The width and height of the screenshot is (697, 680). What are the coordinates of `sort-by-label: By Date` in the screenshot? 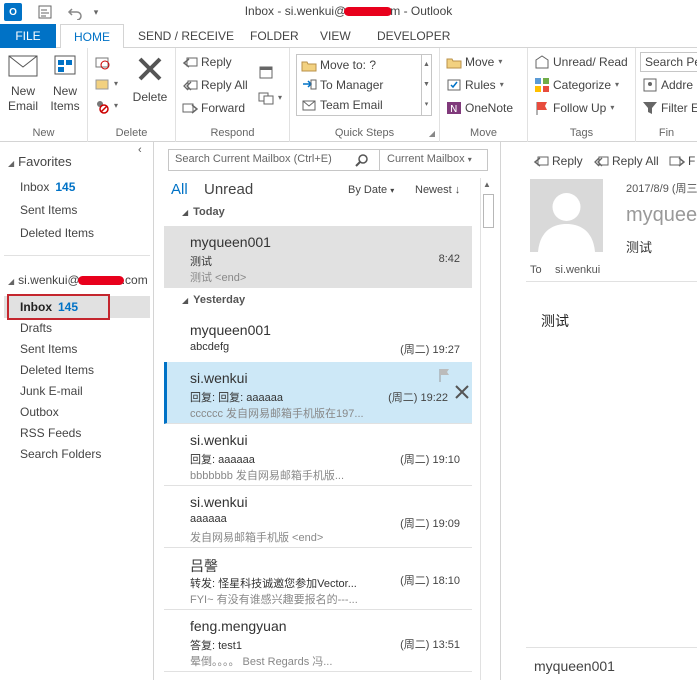 It's located at (368, 190).